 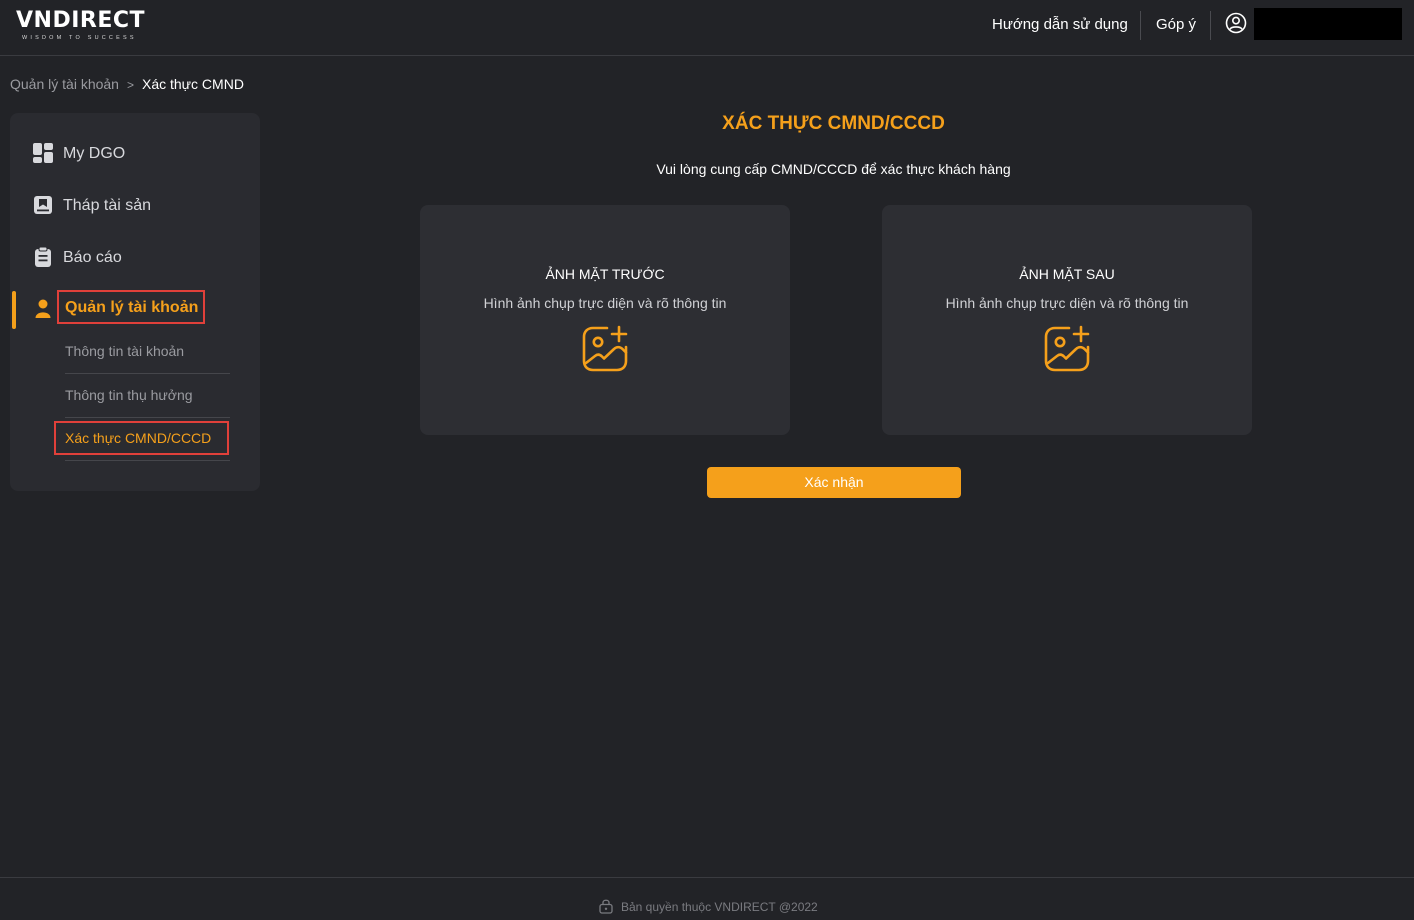 I want to click on copyright-text: Bản quyền thuộc VNDIRECT @2022, so click(x=719, y=907).